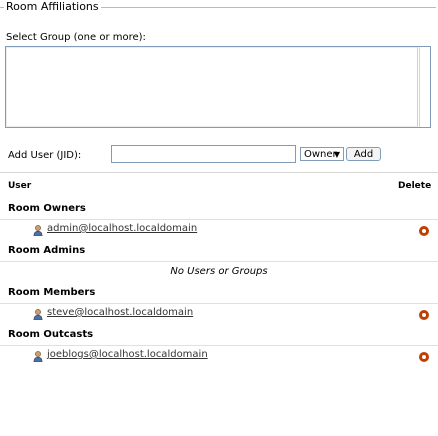 This screenshot has height=436, width=438. What do you see at coordinates (47, 208) in the screenshot?
I see `section-title-owners: Room Owners` at bounding box center [47, 208].